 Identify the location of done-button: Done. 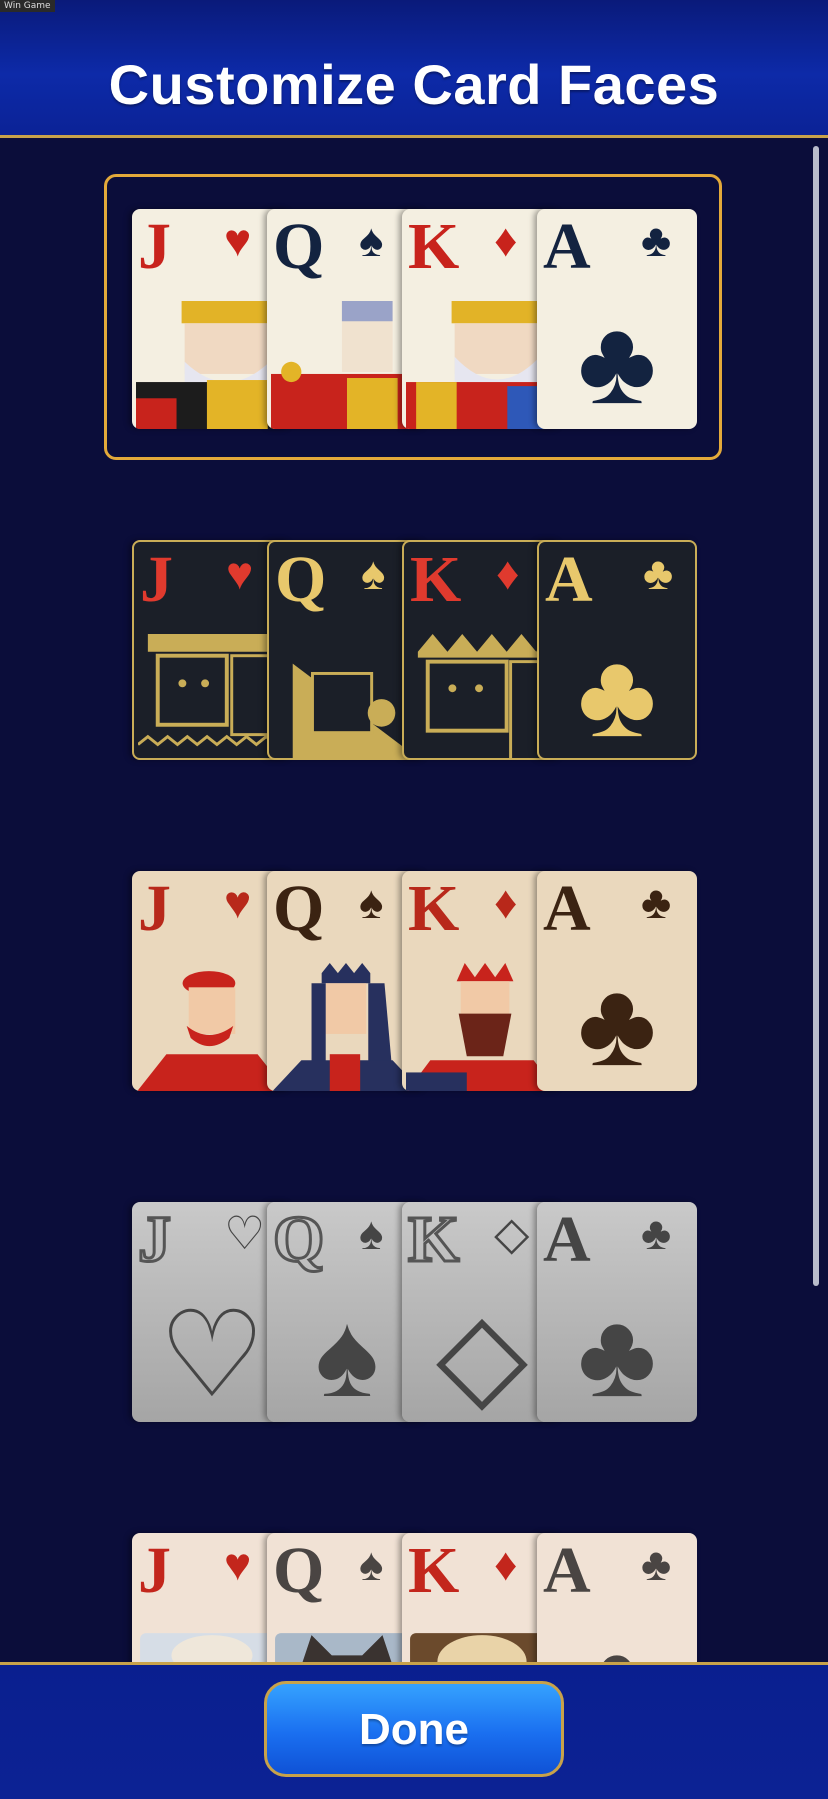
(414, 1729).